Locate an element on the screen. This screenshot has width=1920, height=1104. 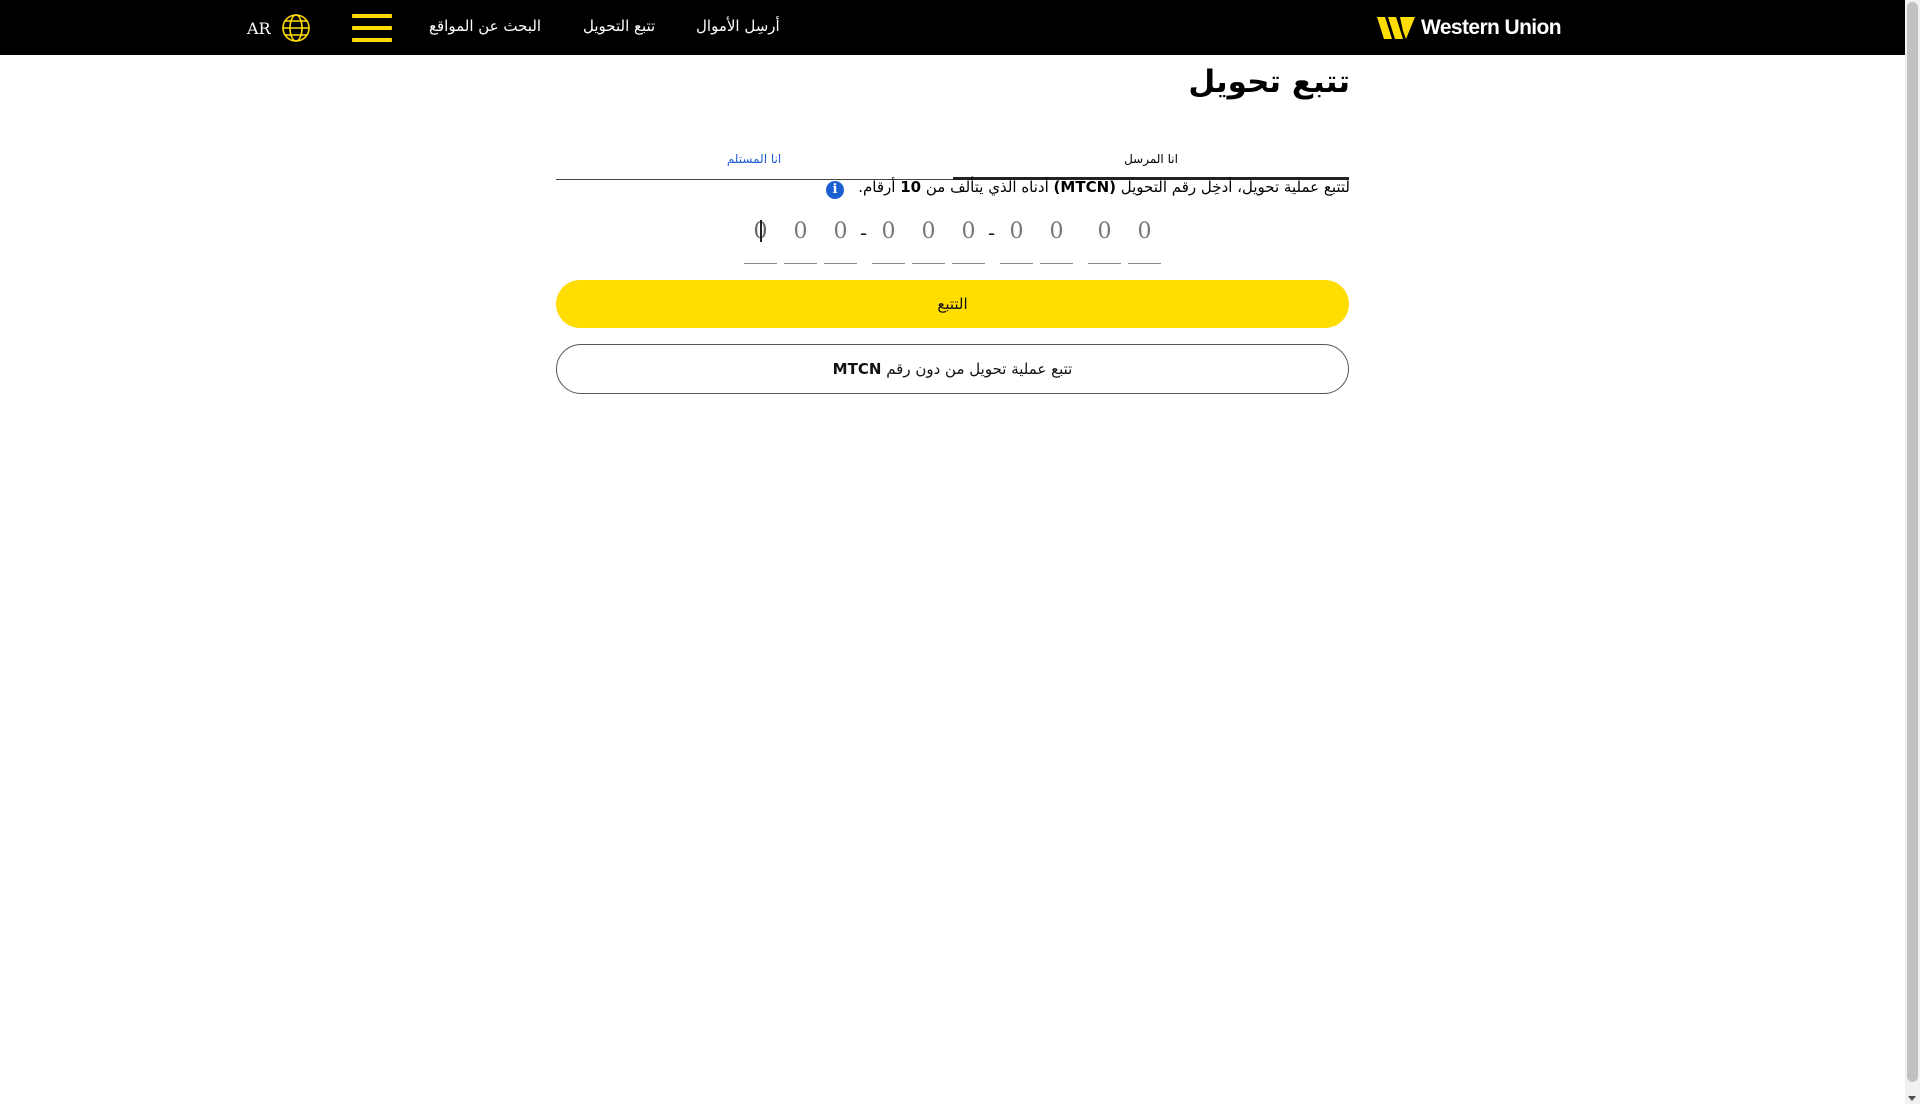
instruction-digit-count: 10 is located at coordinates (911, 187).